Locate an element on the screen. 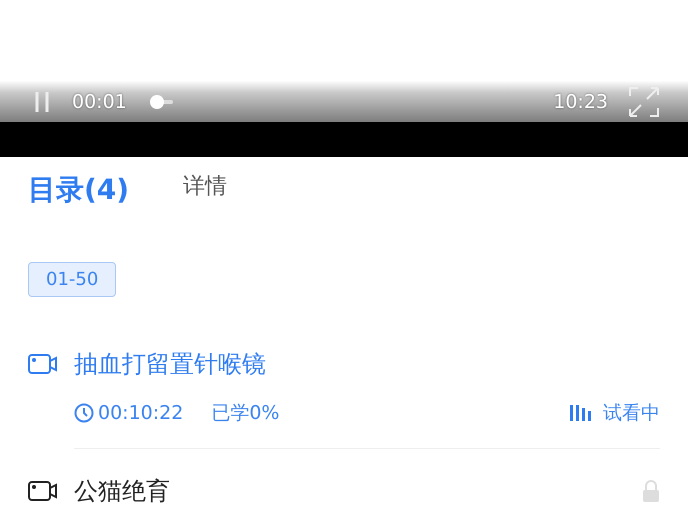 This screenshot has width=688, height=516. preview-status: 试看中 is located at coordinates (631, 413).